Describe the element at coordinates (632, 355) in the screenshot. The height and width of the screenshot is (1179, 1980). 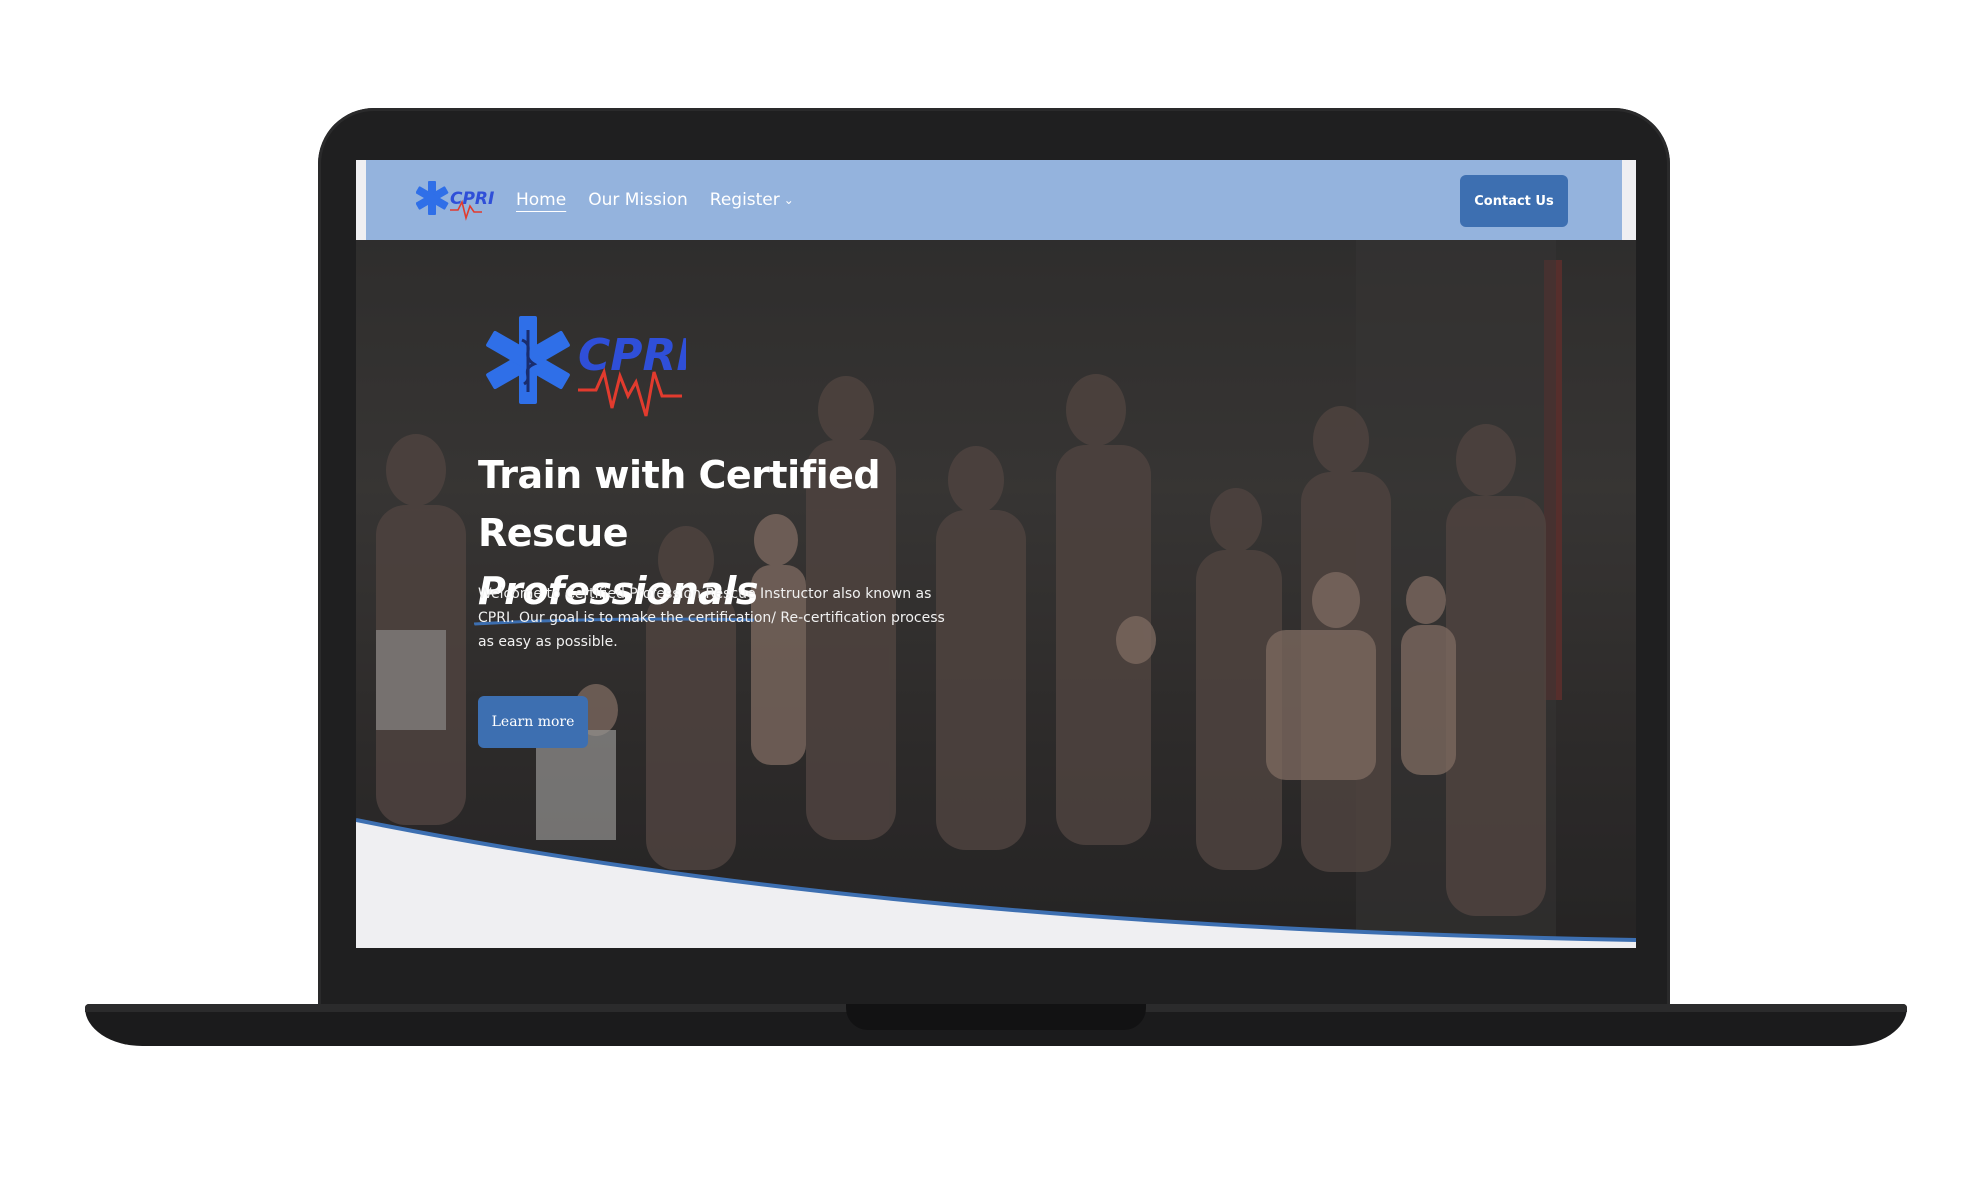
I see `logo-text: CPRI` at that location.